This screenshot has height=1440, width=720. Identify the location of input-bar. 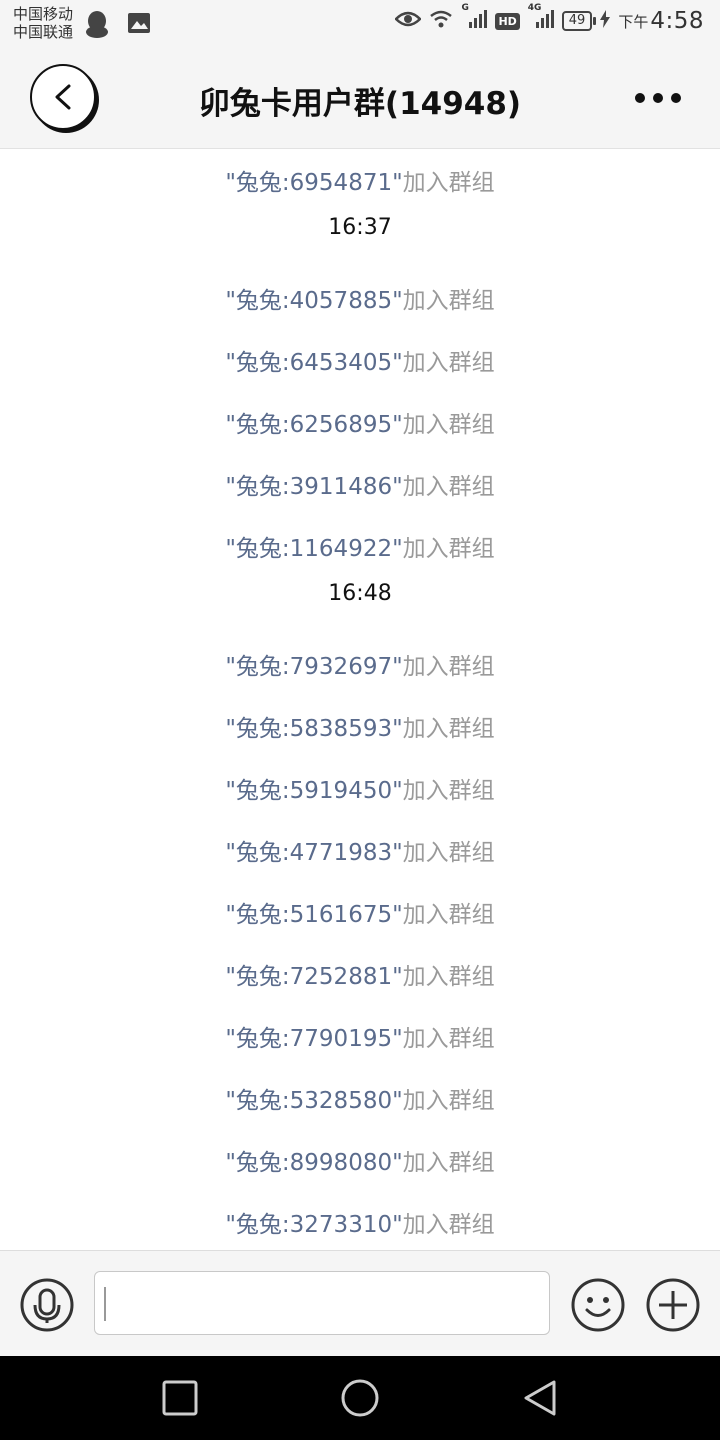
(360, 1303).